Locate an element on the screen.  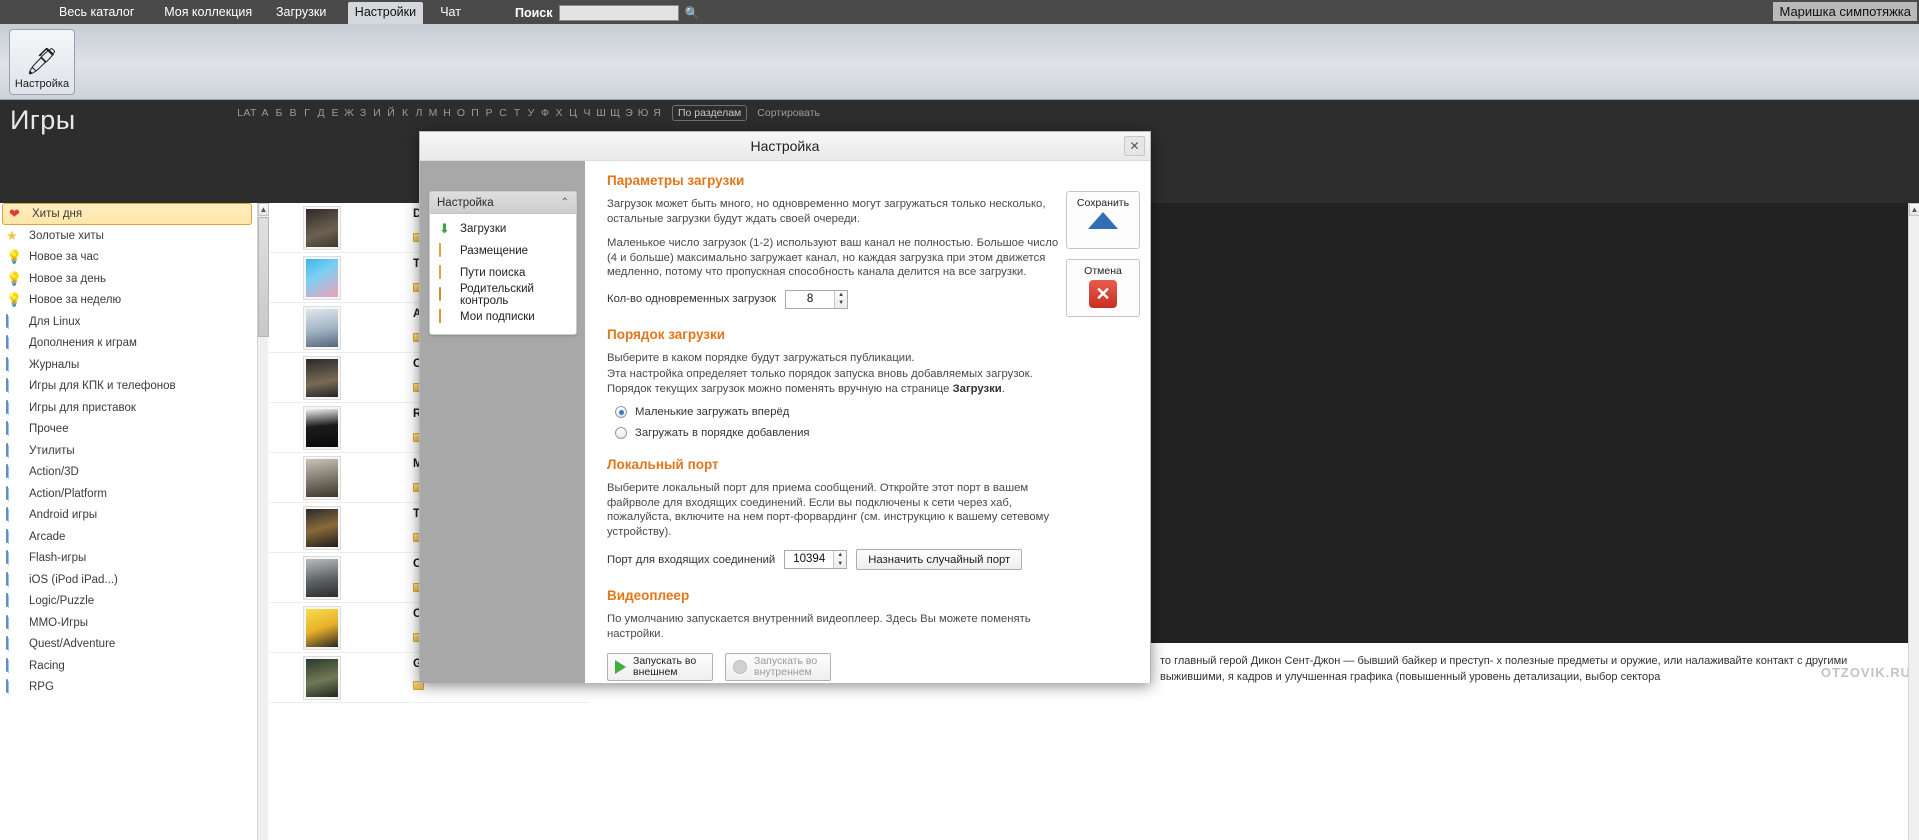
dialog-nav-item-1: Размещение is located at coordinates (503, 251).